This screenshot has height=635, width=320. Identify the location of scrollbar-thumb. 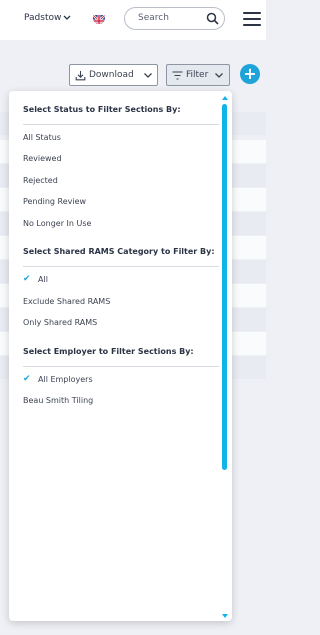
(224, 287).